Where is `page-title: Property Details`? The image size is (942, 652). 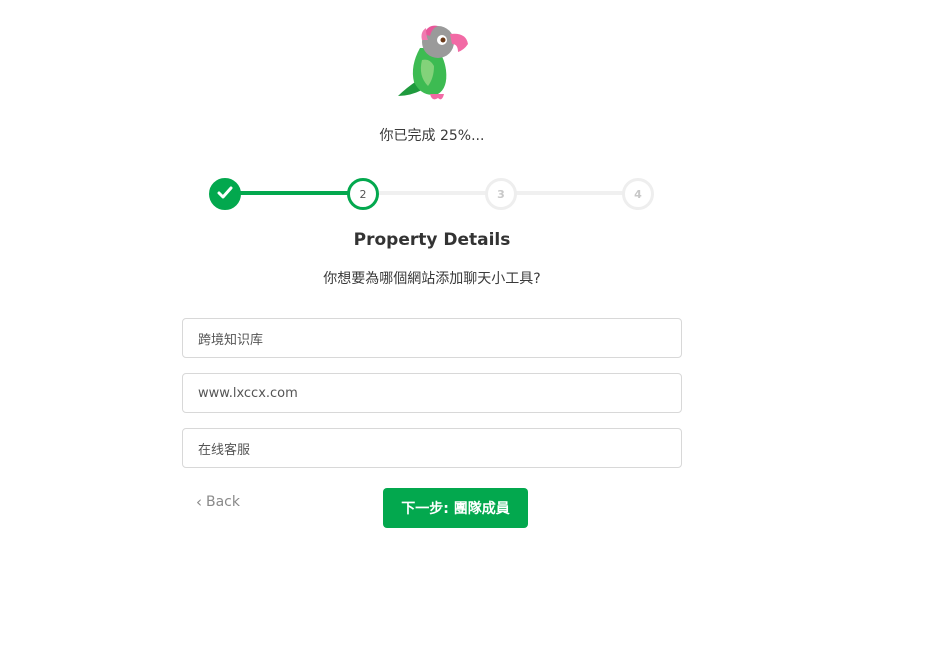
page-title: Property Details is located at coordinates (432, 240).